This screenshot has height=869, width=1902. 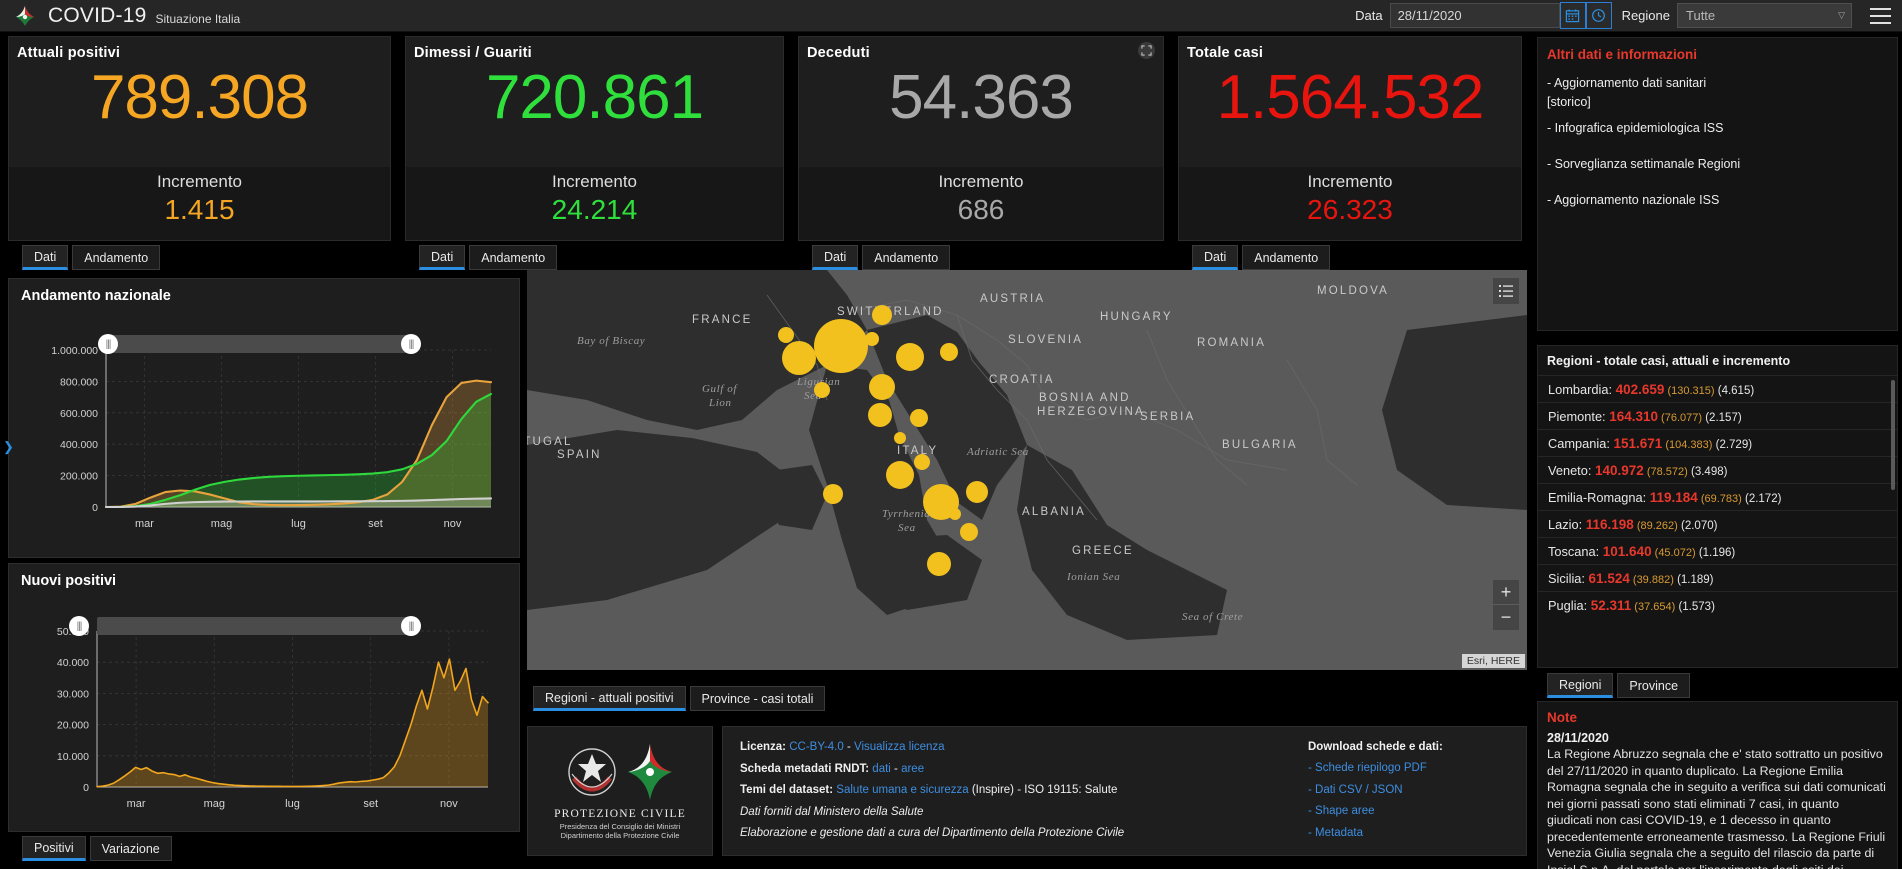 I want to click on link-aggiornamento-dati-sanitari: - Aggiornamento dati sanitari [storico], so click(x=1717, y=93).